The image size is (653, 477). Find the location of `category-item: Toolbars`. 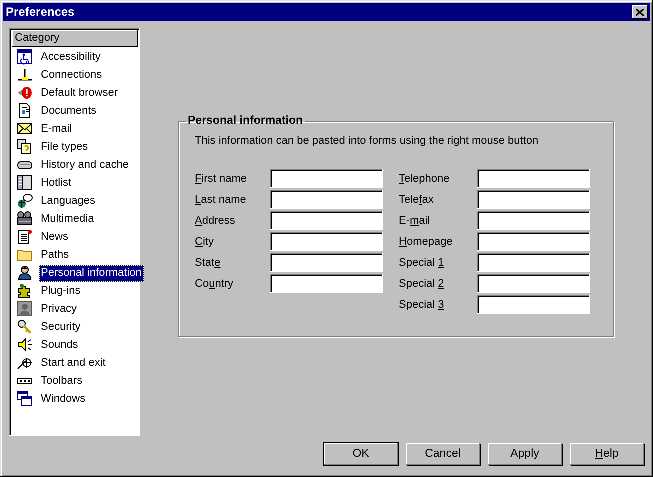

category-item: Toolbars is located at coordinates (62, 381).